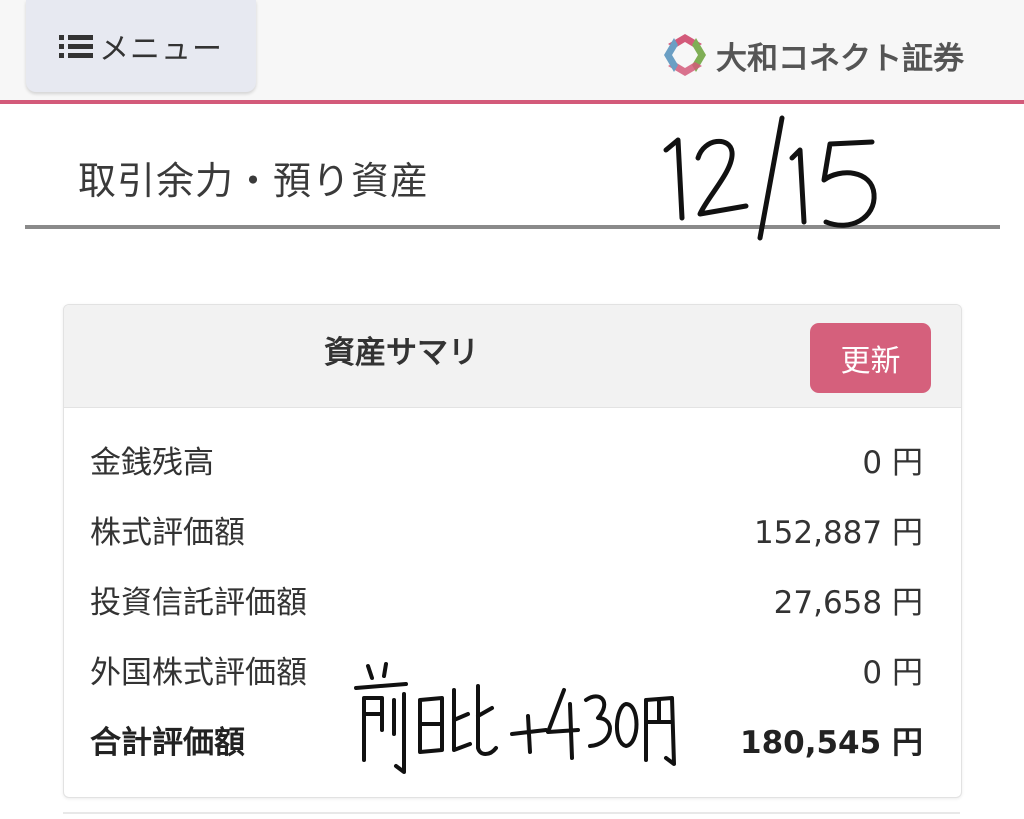  Describe the element at coordinates (161, 49) in the screenshot. I see `menu-label: メニュー` at that location.